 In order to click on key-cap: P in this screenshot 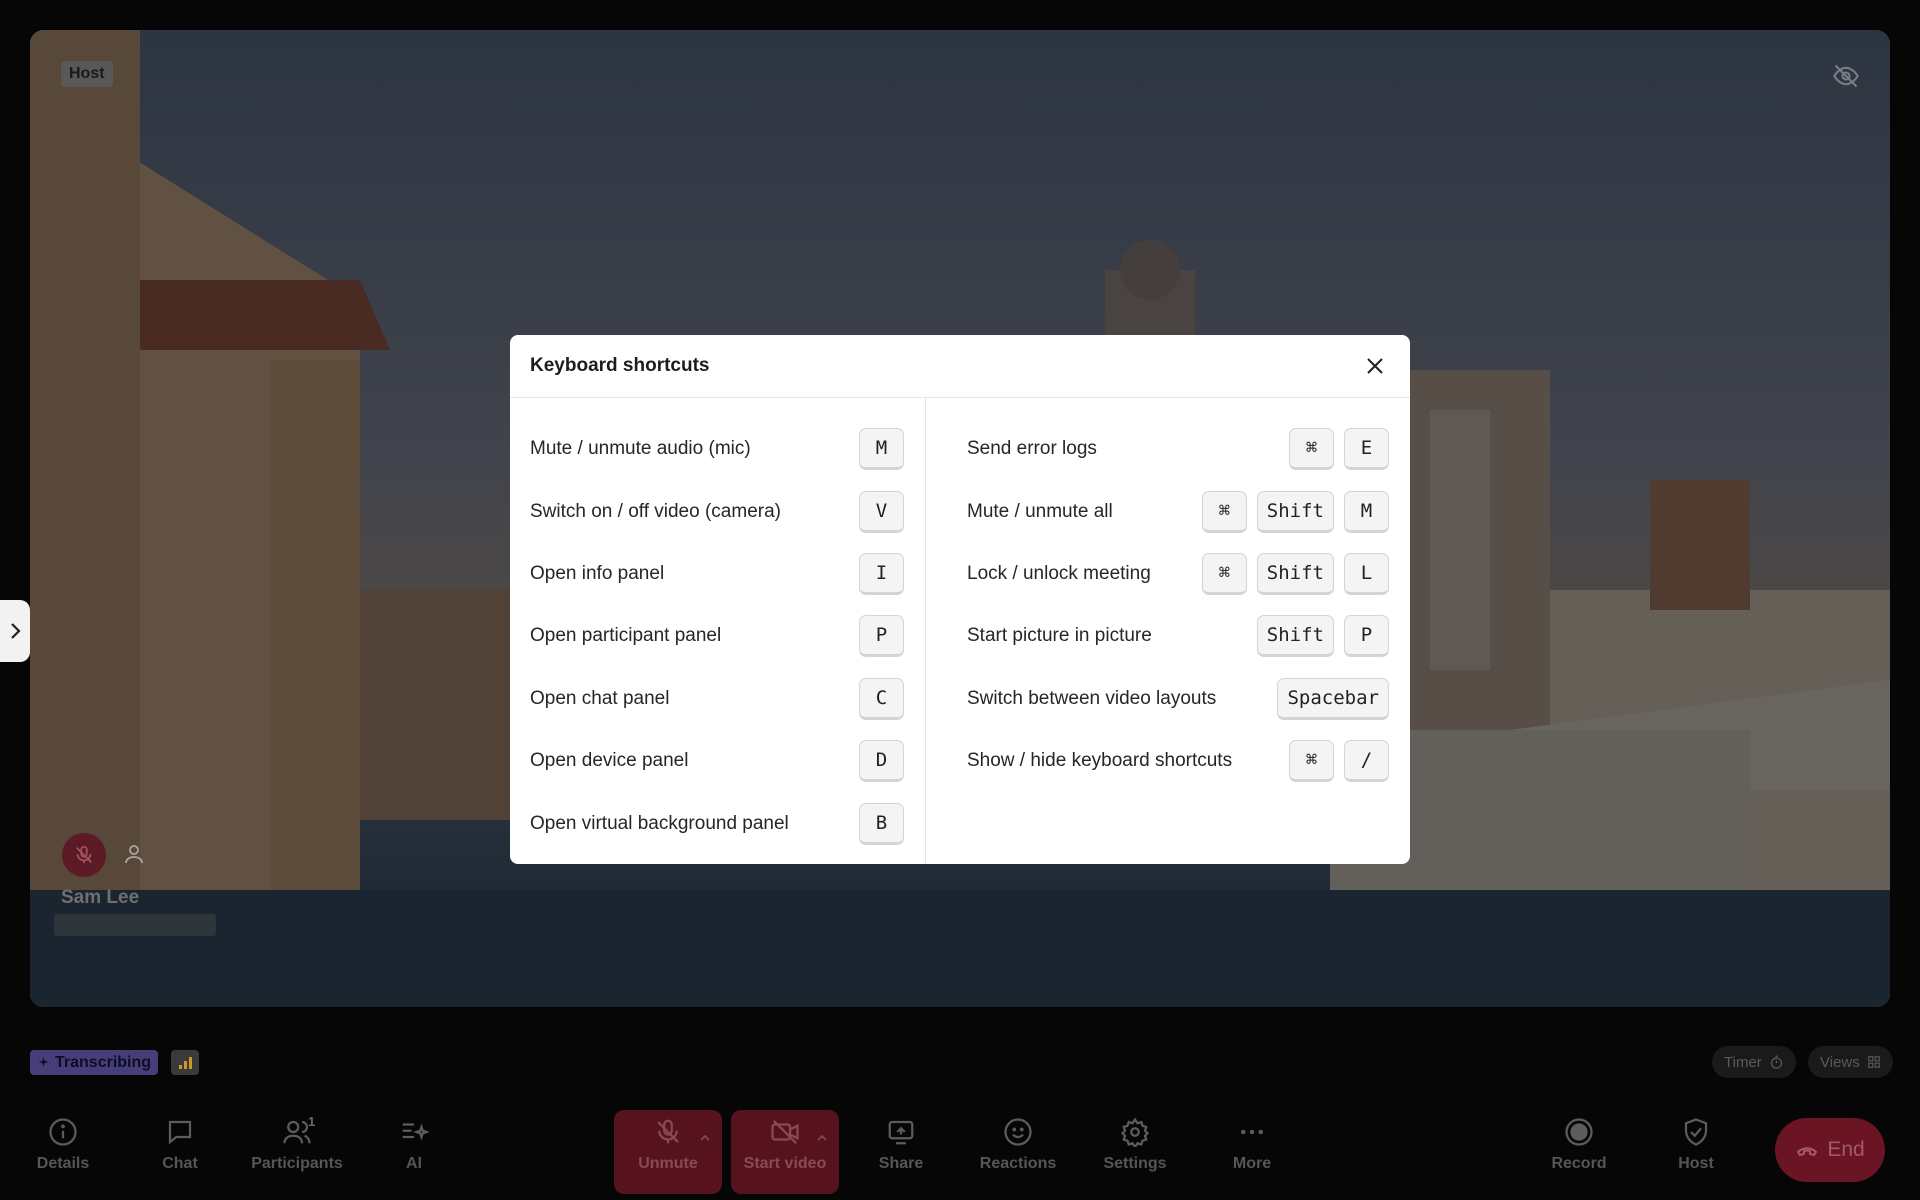, I will do `click(1366, 636)`.